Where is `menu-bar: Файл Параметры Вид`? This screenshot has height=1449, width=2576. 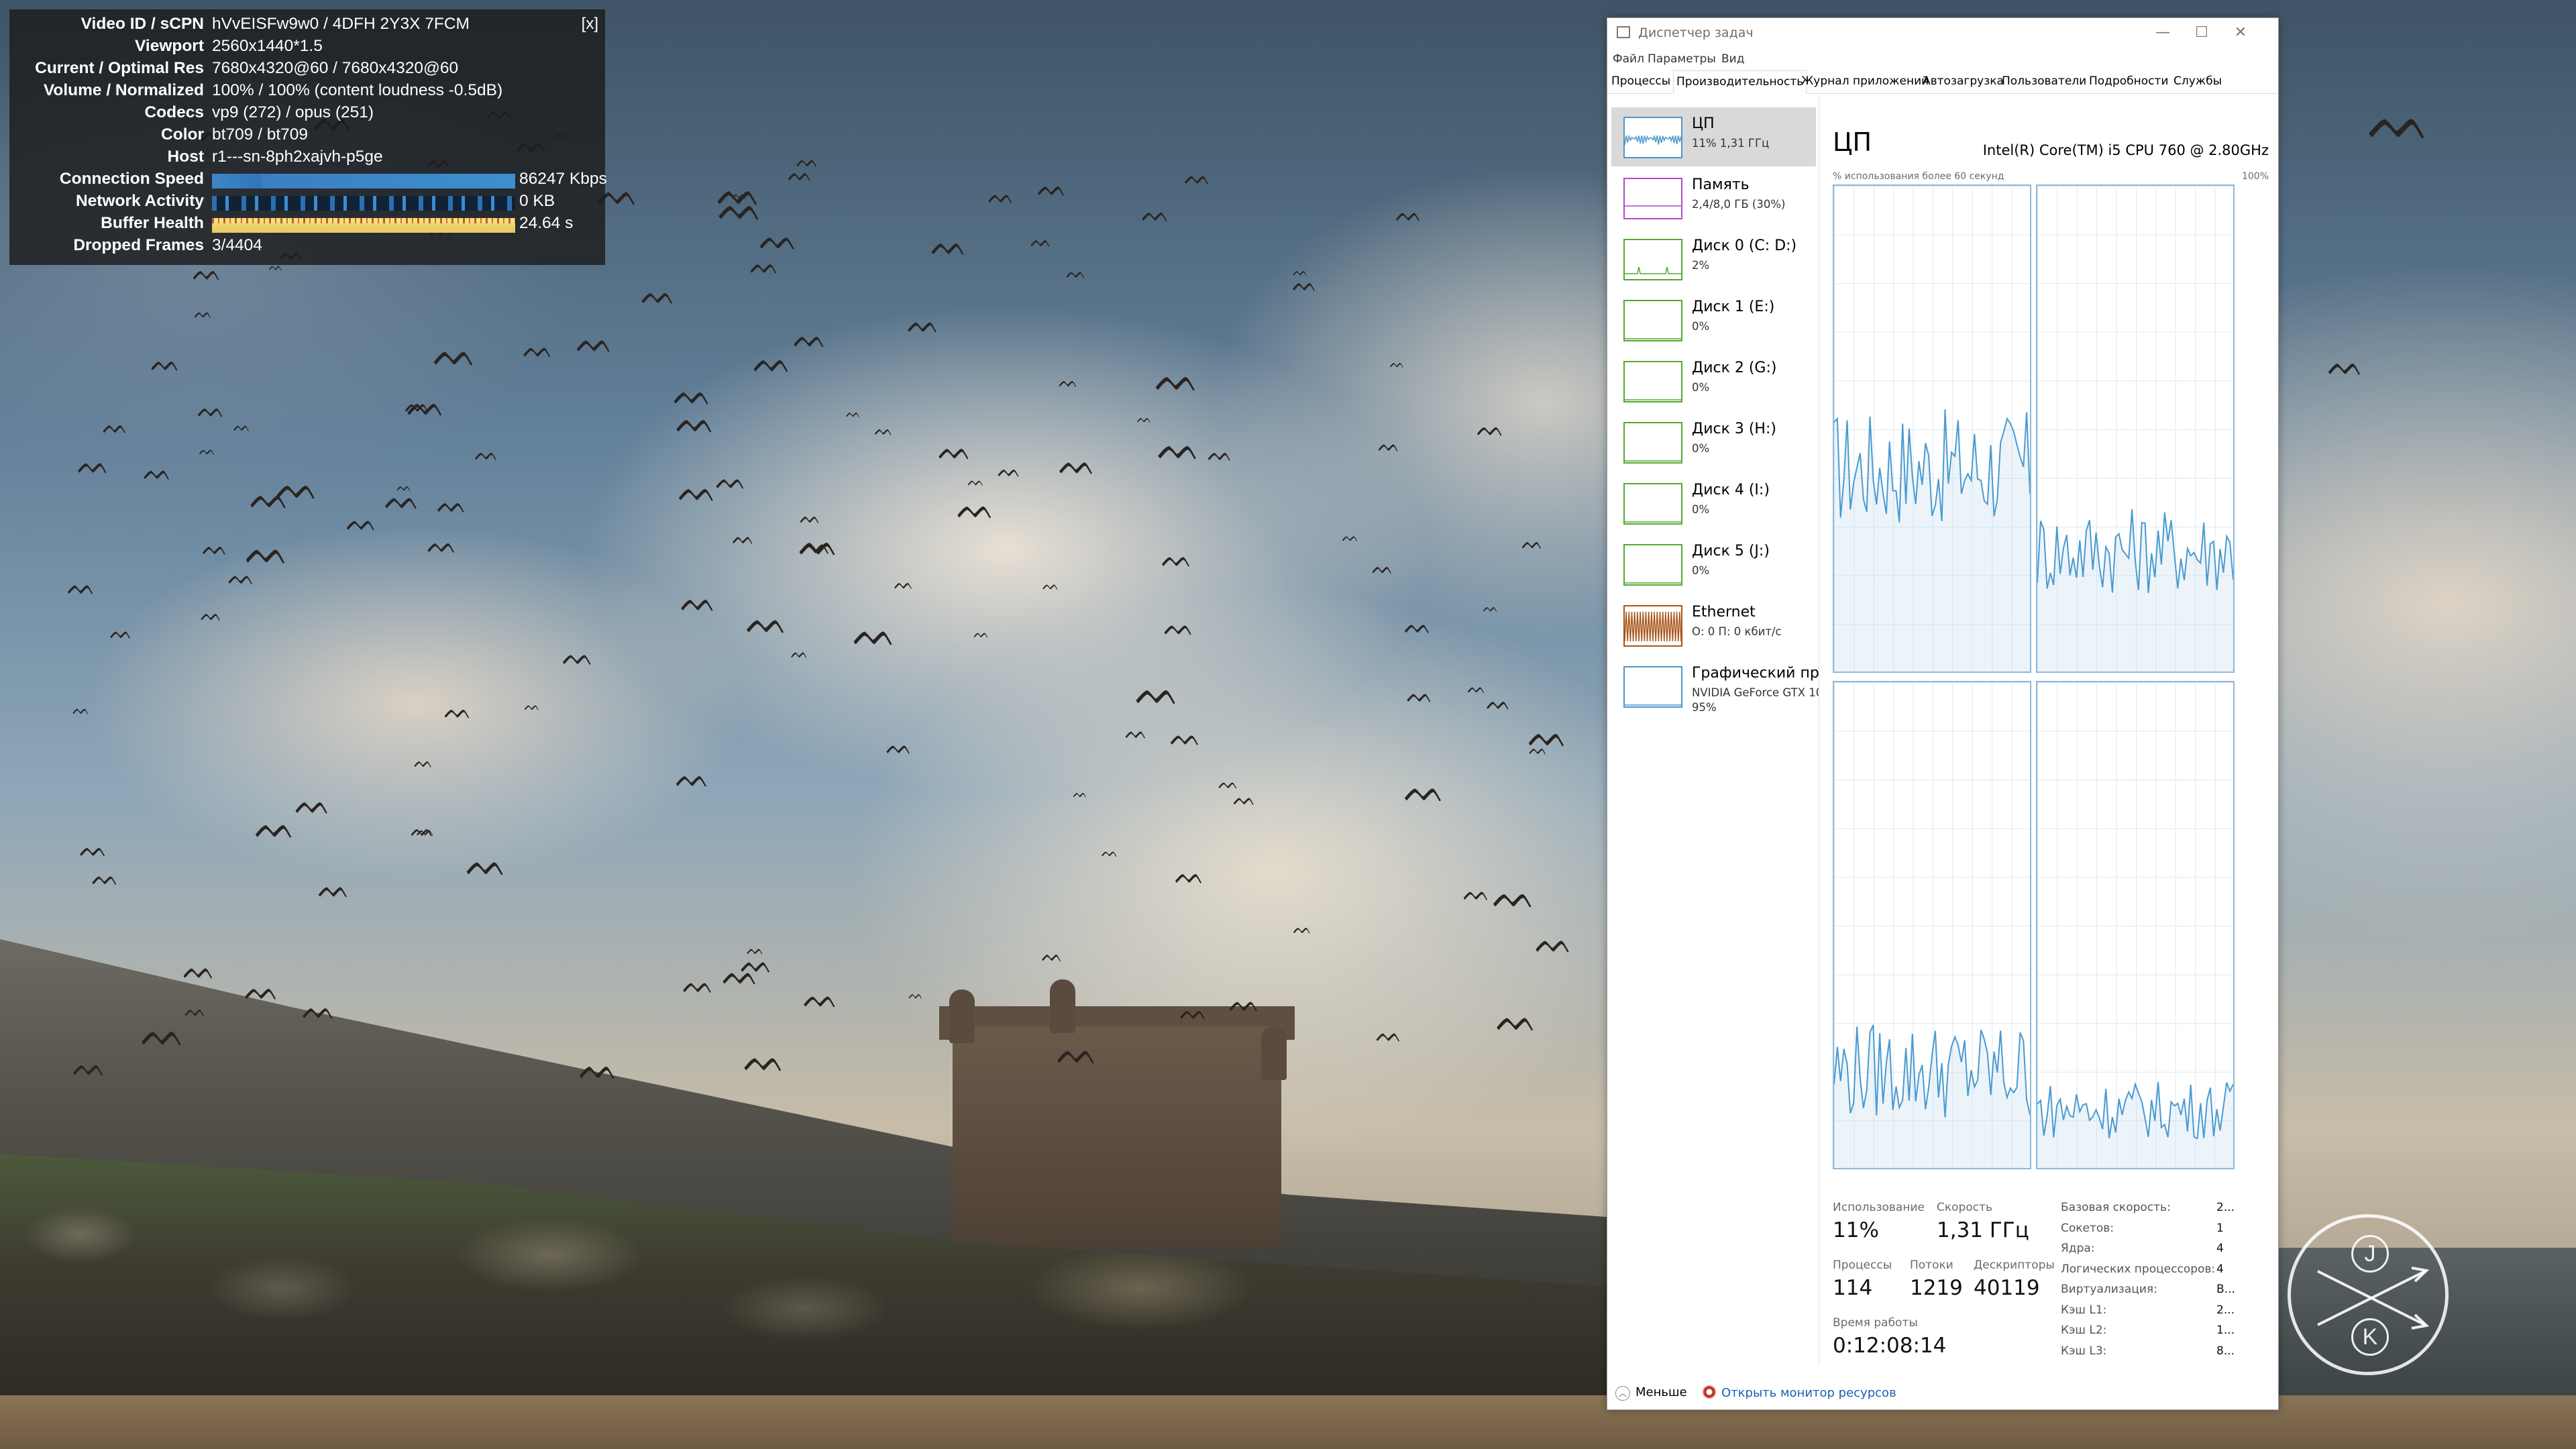 menu-bar: Файл Параметры Вид is located at coordinates (1942, 59).